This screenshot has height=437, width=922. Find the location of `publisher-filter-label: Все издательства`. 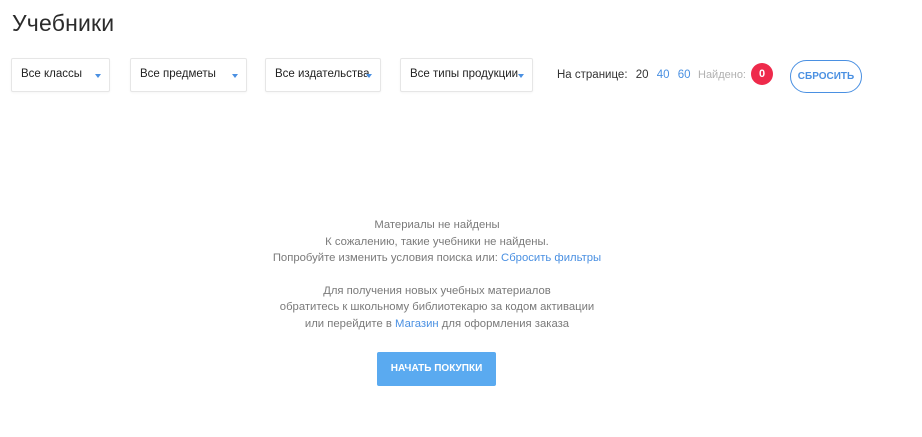

publisher-filter-label: Все издательства is located at coordinates (322, 74).